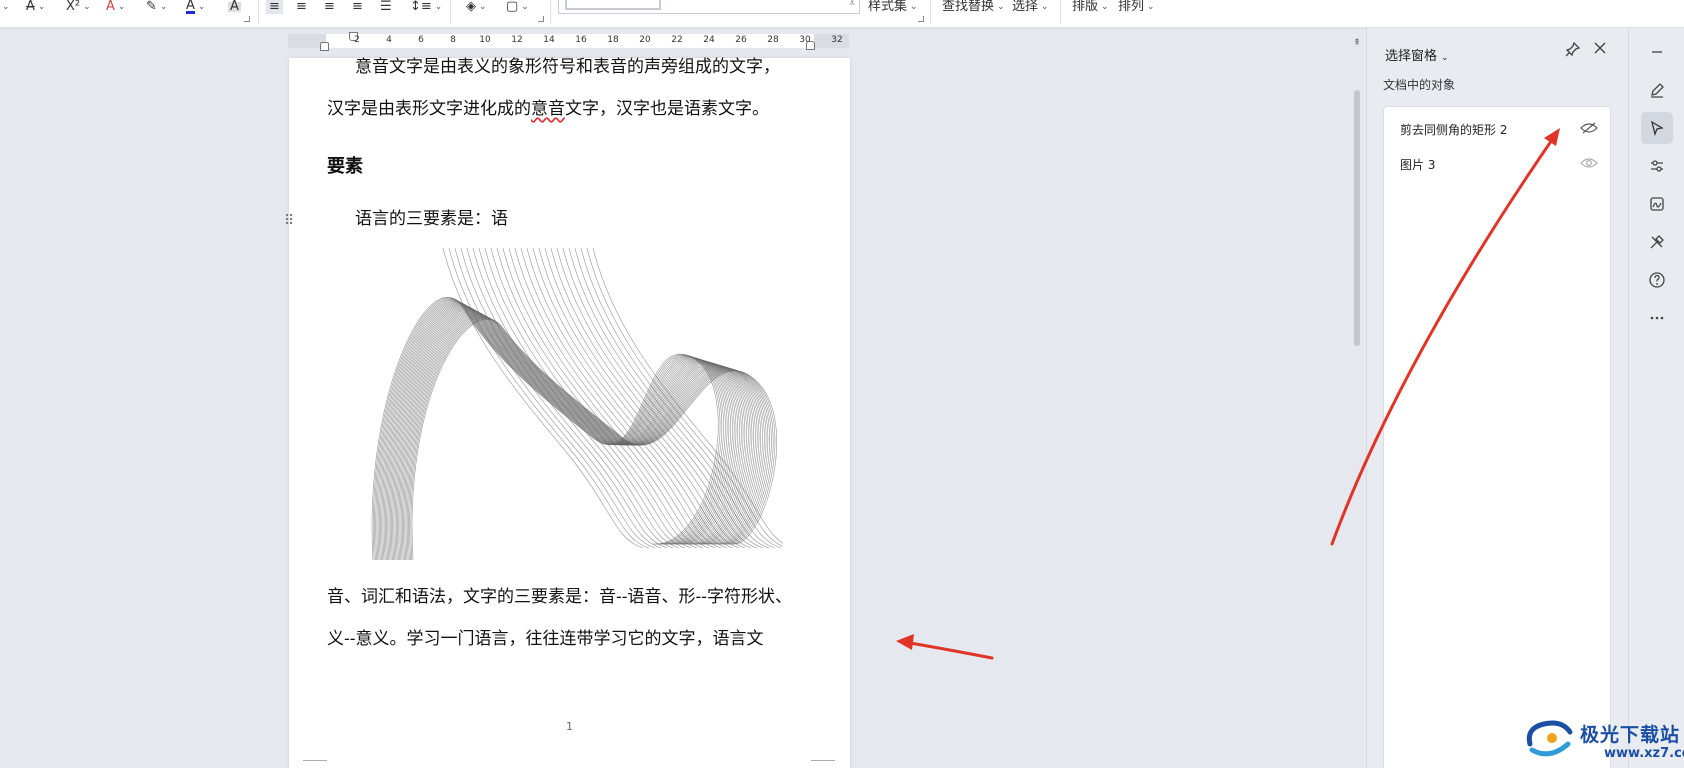 This screenshot has height=768, width=1684. I want to click on ruler-tick: 28, so click(773, 40).